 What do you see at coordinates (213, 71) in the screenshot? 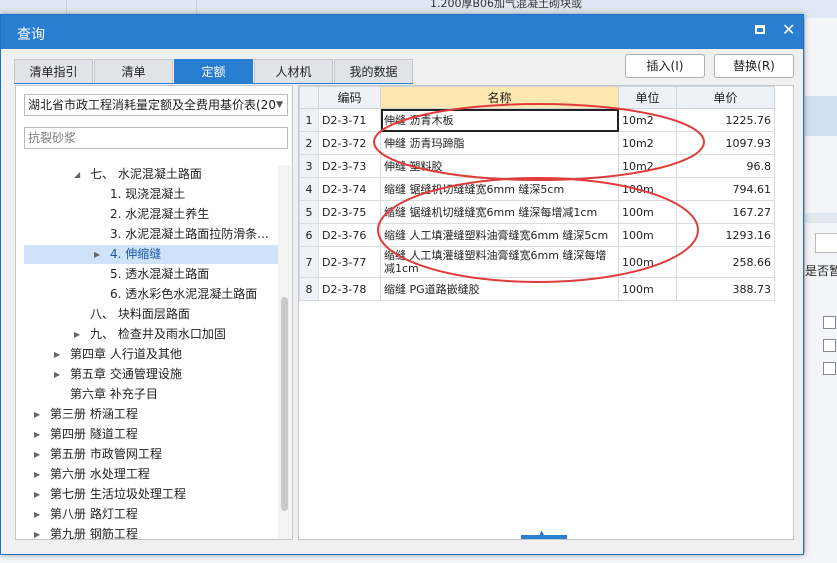
I see `tab-quota: 定额` at bounding box center [213, 71].